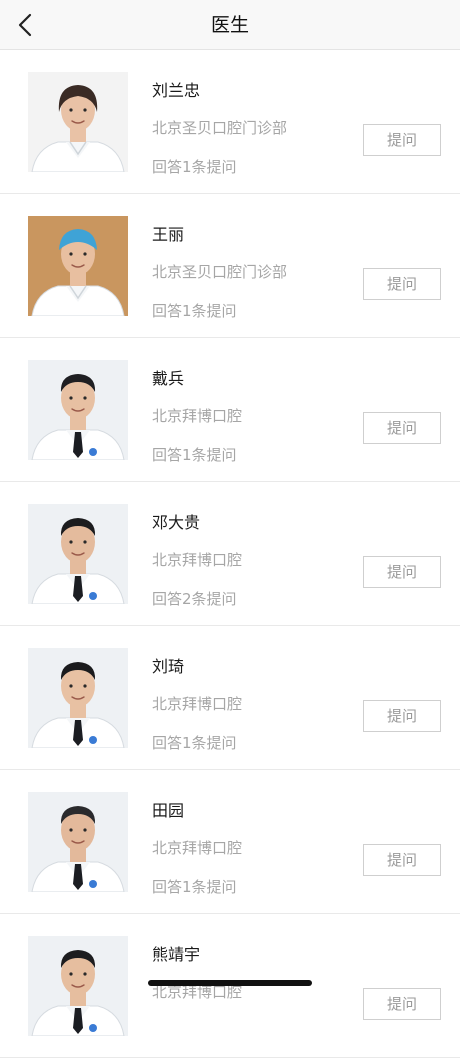  I want to click on doctor-row: 邓大贵北京拜博口腔 回答2条提问 提问, so click(230, 554).